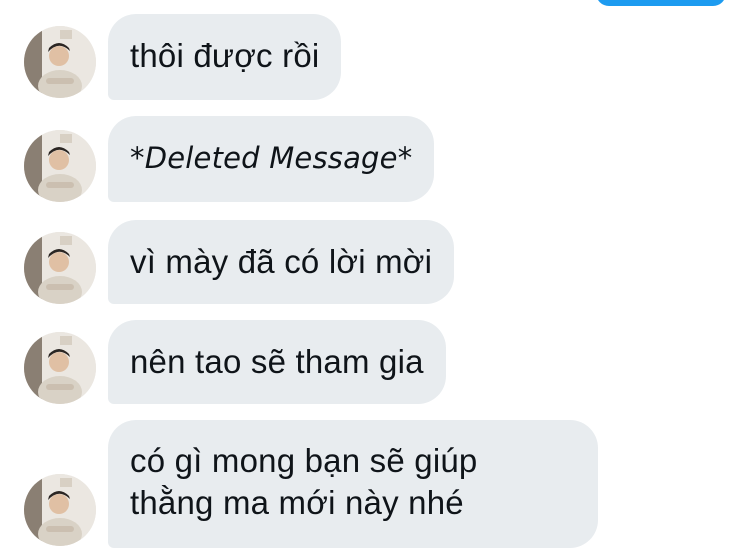 This screenshot has height=556, width=750. I want to click on deleted-message-text: *Deleted Message*, so click(271, 158).